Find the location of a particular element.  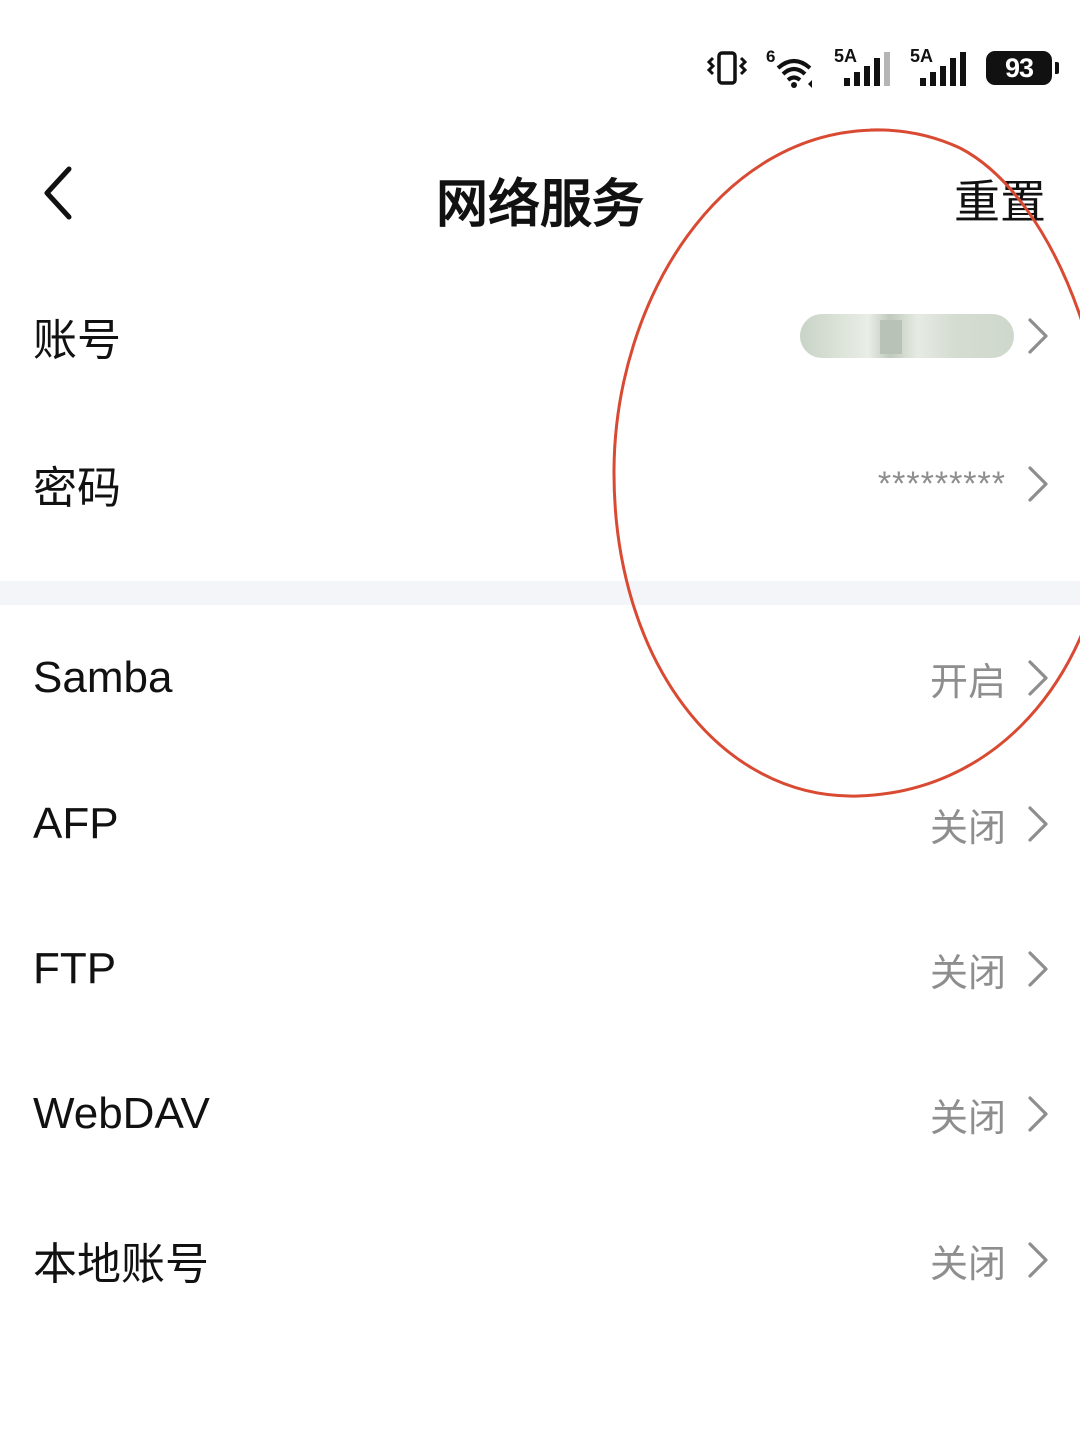

samba-status: 开启 is located at coordinates (967, 681).